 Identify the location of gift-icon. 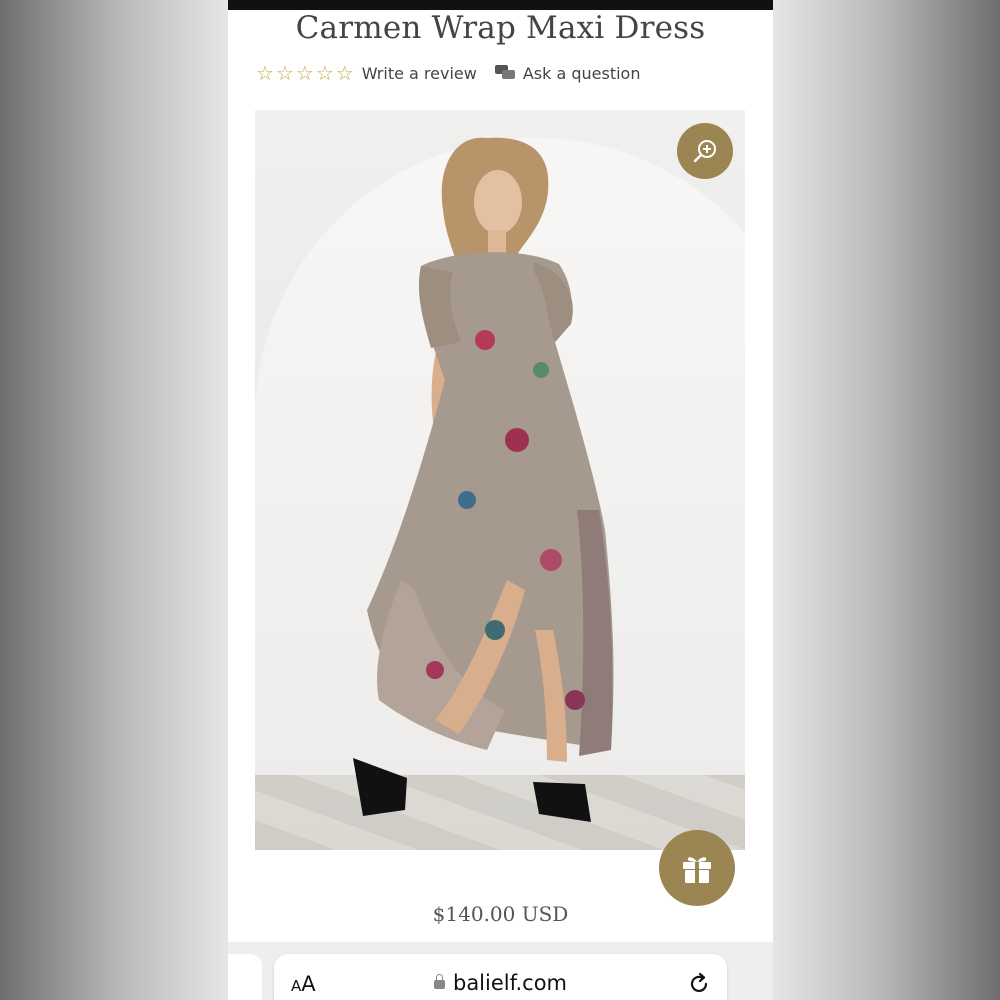
(697, 870).